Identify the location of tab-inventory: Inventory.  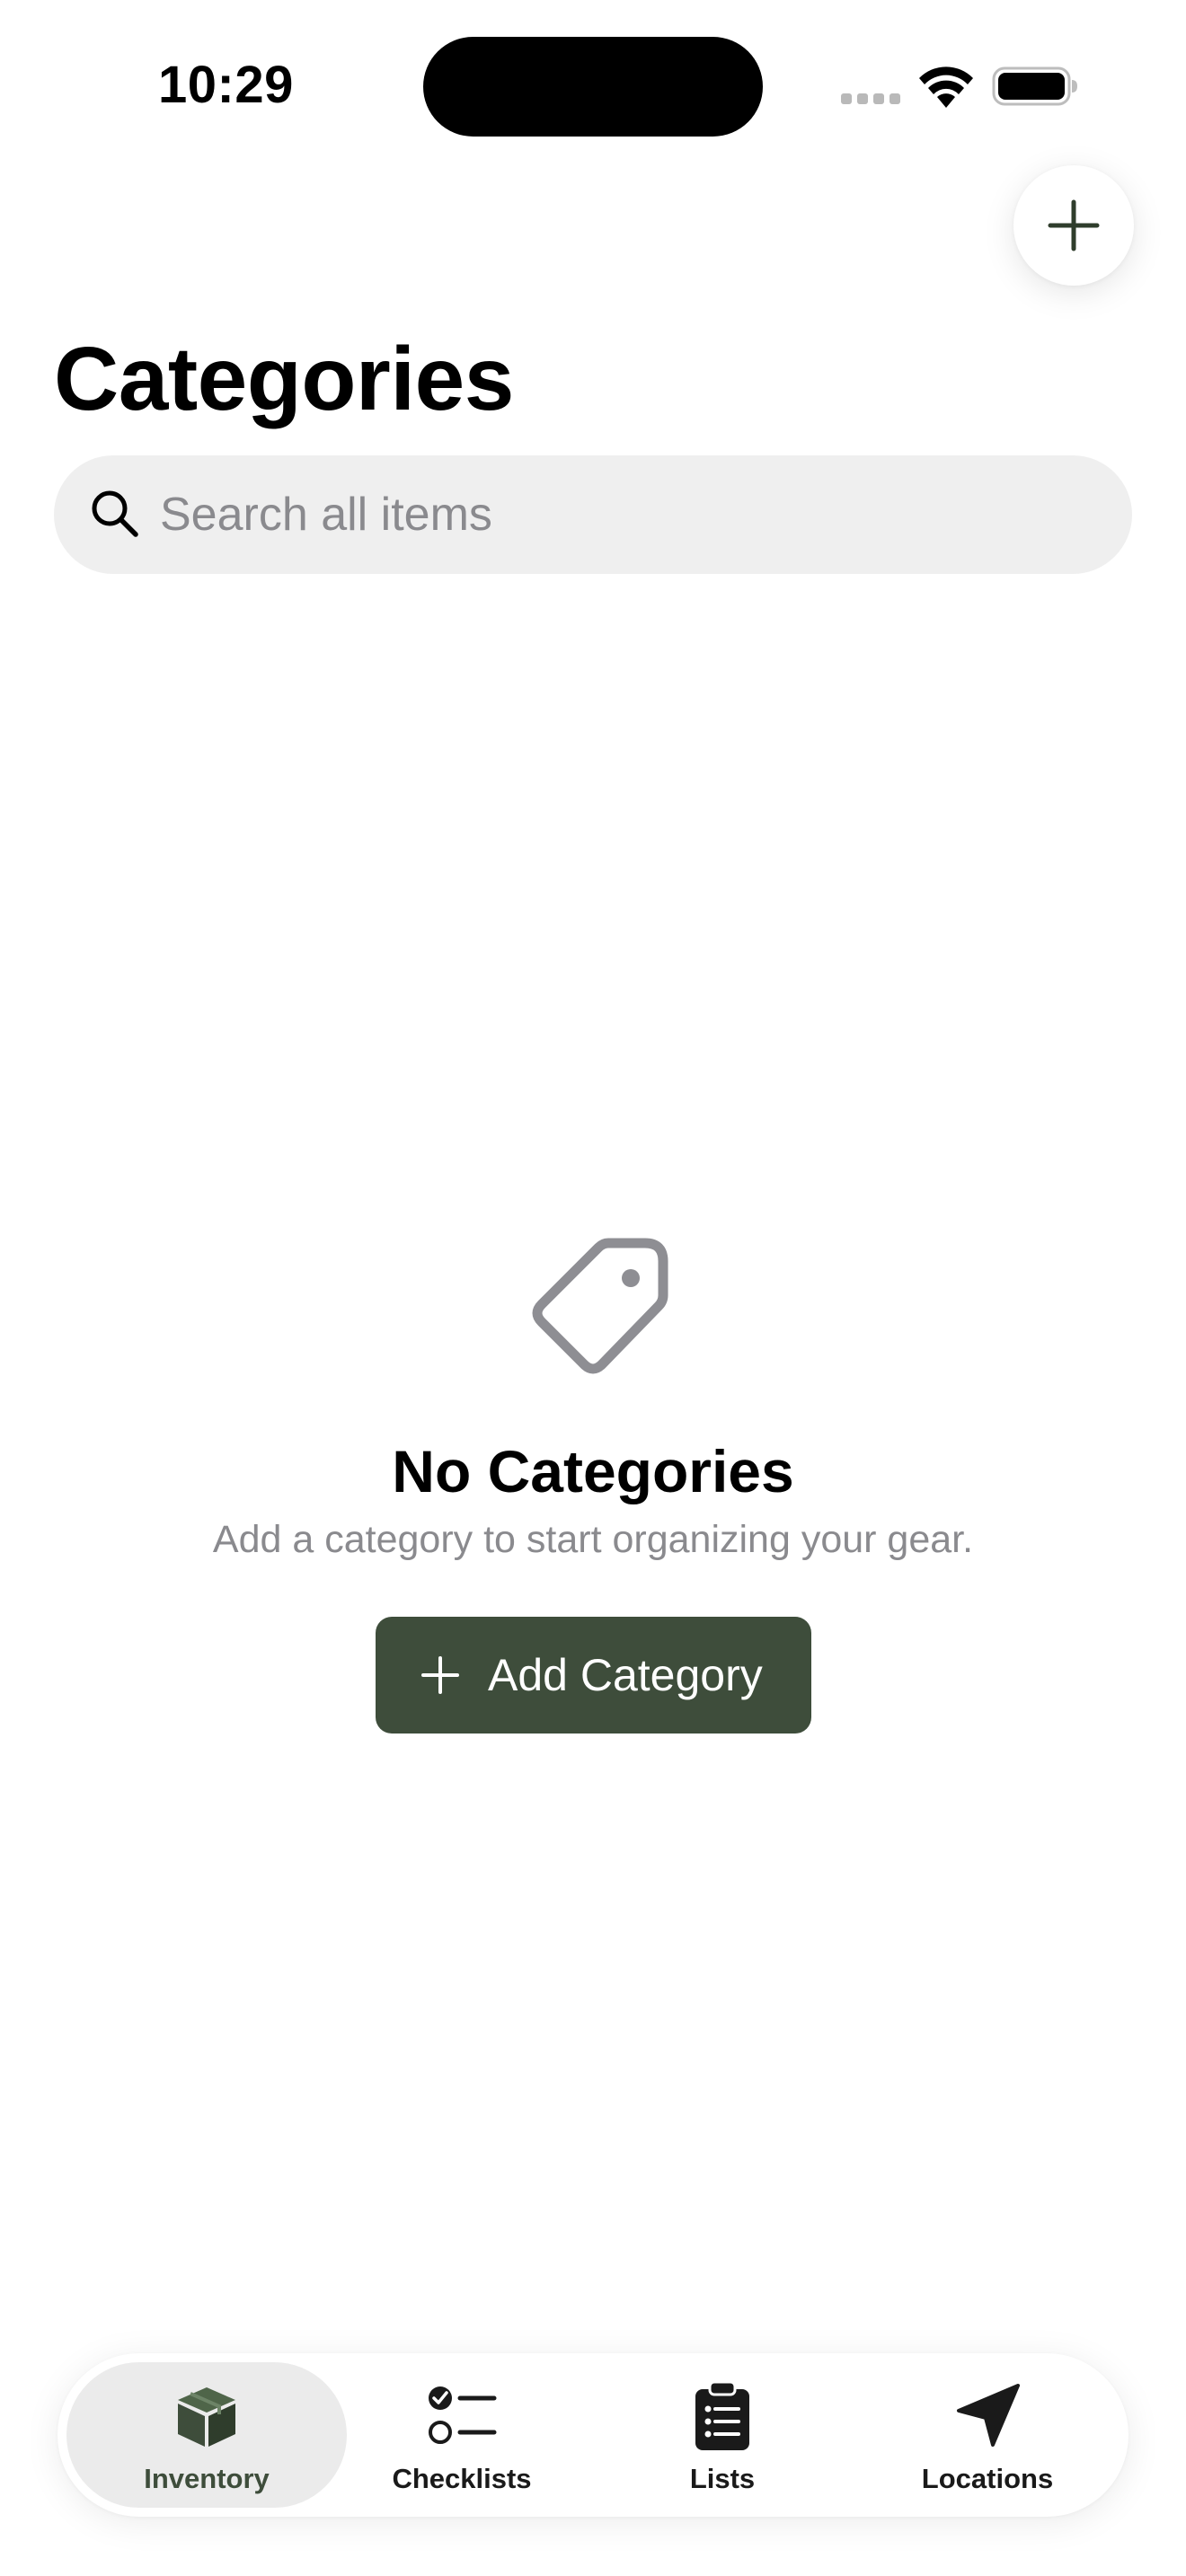
(206, 2435).